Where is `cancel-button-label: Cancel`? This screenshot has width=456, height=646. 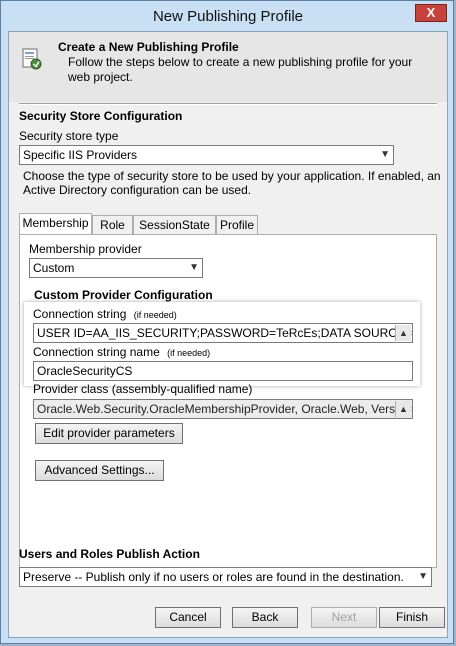
cancel-button-label: Cancel is located at coordinates (188, 617).